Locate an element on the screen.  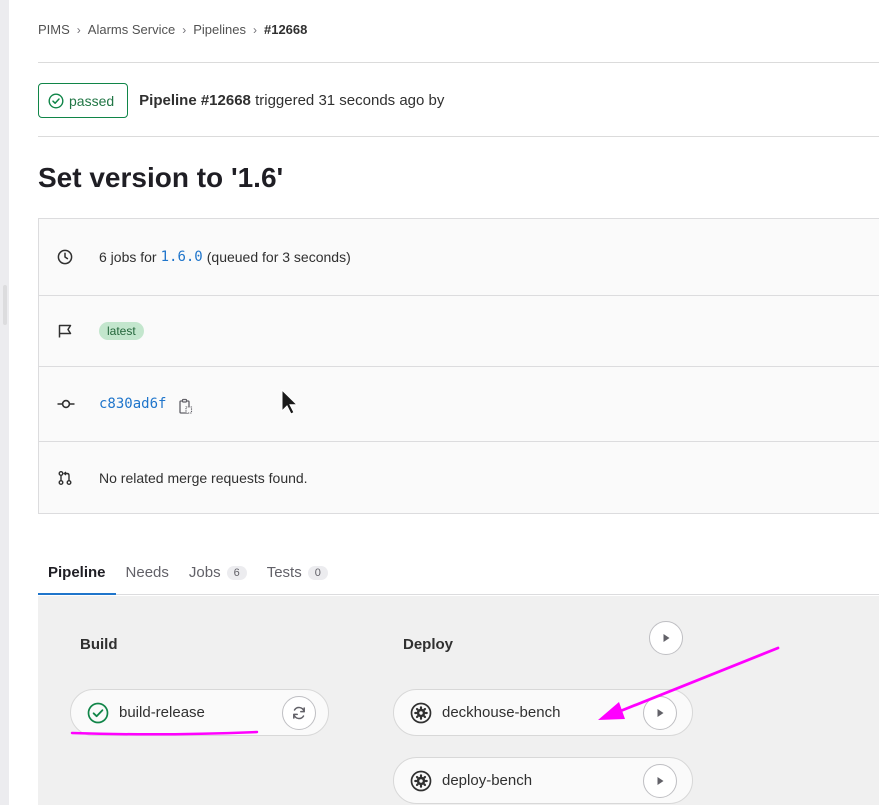
breadcrumb-item-pipelines: Pipelines is located at coordinates (219, 29).